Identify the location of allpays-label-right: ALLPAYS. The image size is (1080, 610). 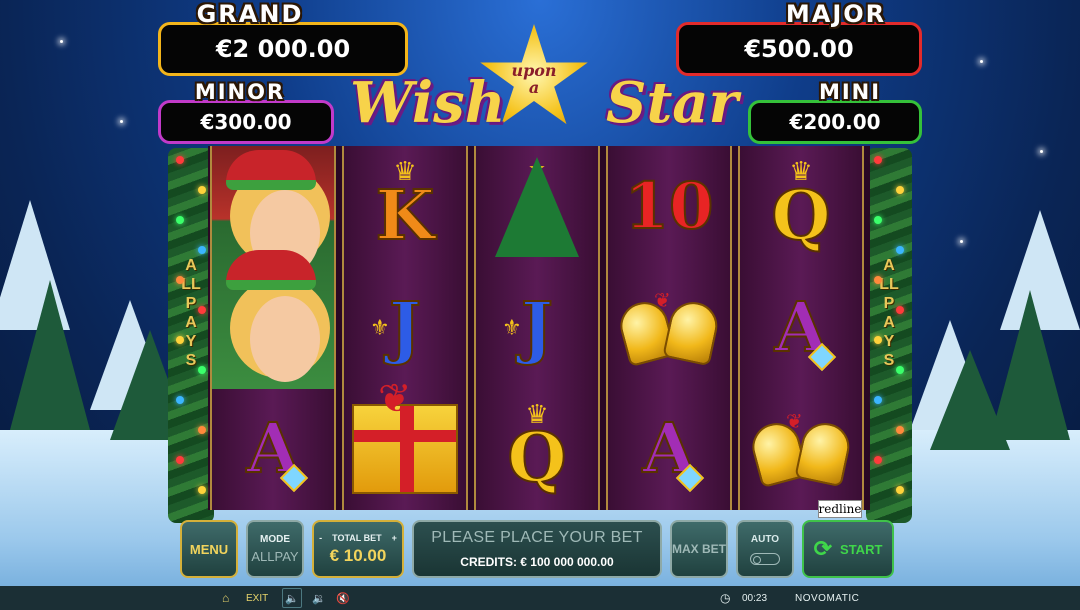
(889, 313).